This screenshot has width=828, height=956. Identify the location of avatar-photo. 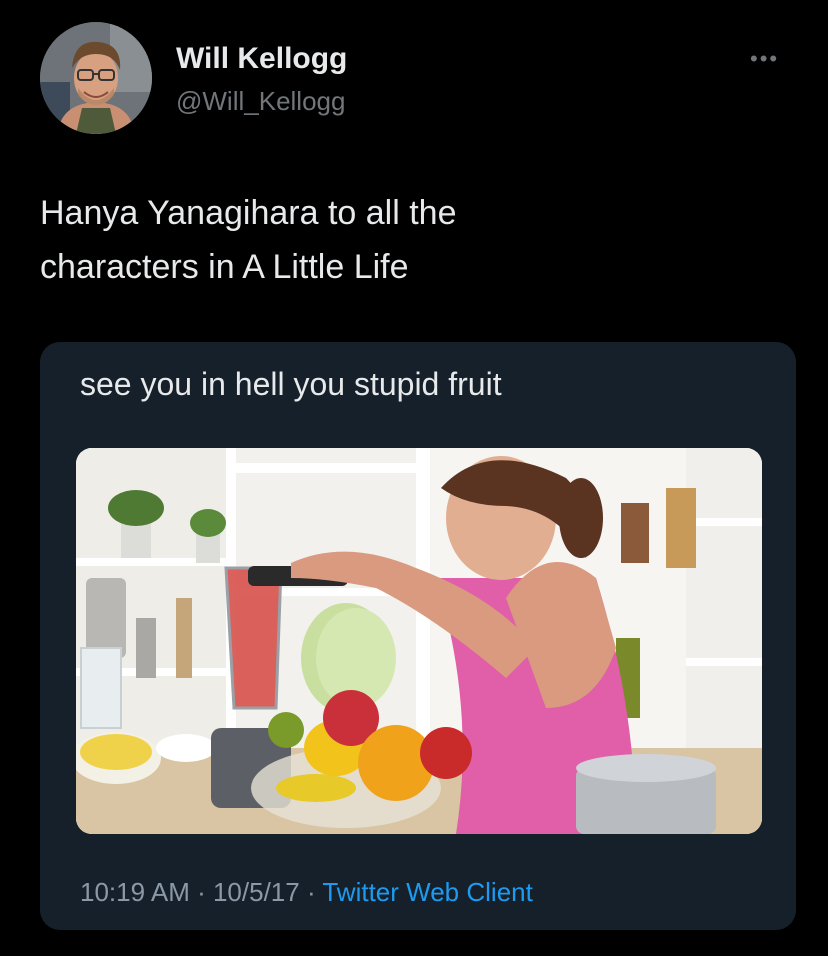
(96, 78).